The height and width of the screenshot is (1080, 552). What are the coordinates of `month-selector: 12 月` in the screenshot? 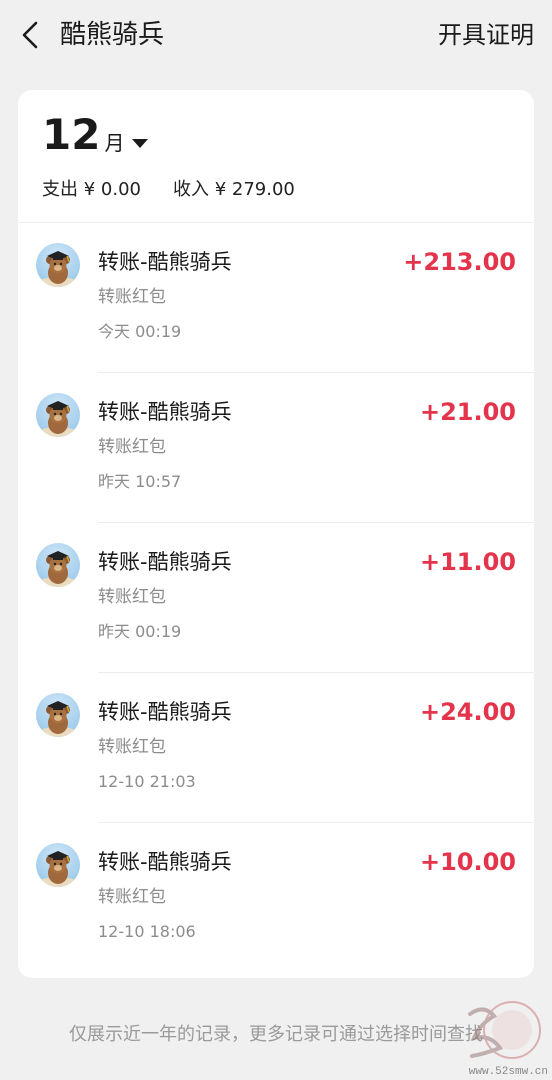 It's located at (95, 134).